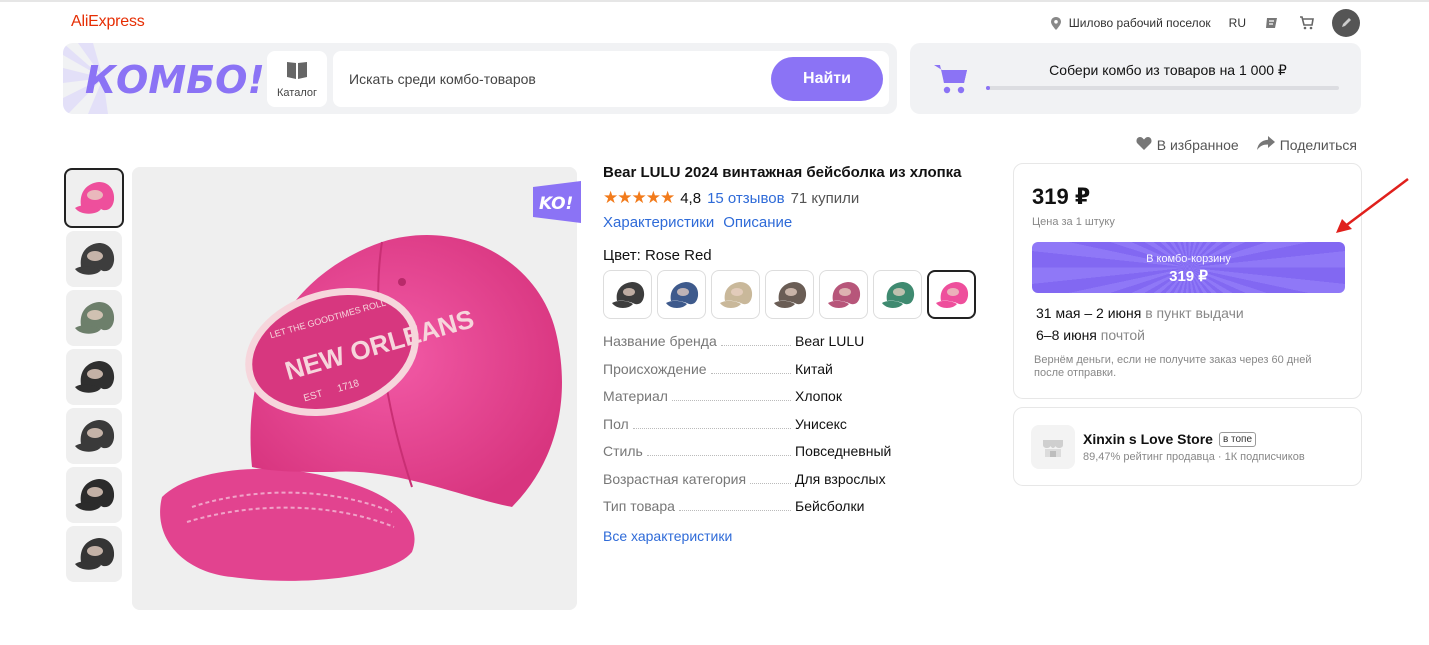  I want to click on color-swatches, so click(798, 294).